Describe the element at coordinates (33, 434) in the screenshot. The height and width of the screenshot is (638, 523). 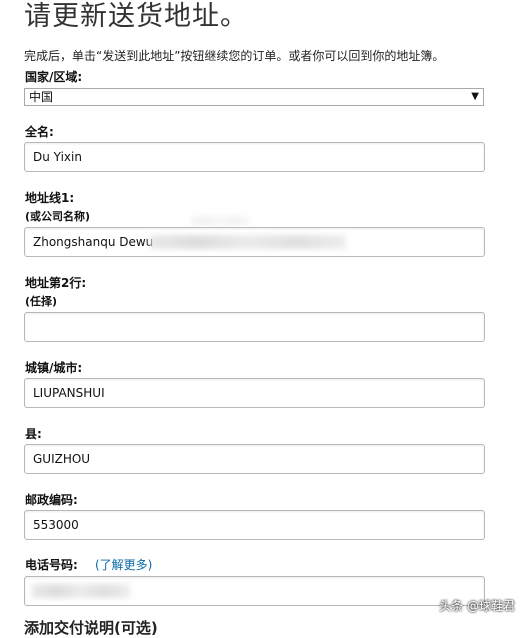
I see `county-label: 县:` at that location.